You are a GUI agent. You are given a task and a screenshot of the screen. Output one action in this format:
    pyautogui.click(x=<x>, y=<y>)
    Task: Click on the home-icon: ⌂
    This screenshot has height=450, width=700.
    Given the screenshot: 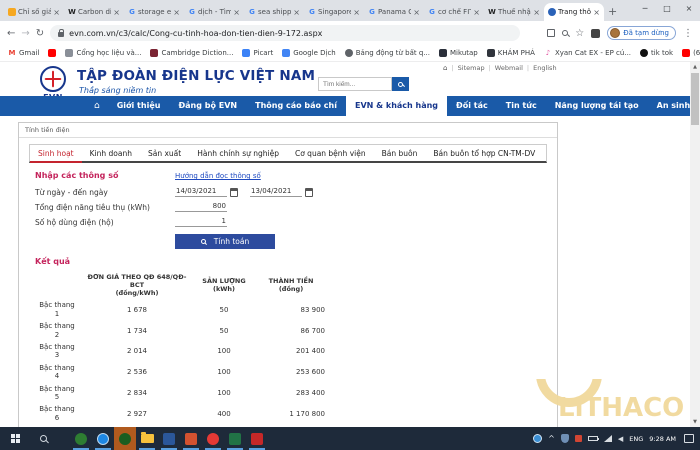 What is the action you would take?
    pyautogui.click(x=445, y=68)
    